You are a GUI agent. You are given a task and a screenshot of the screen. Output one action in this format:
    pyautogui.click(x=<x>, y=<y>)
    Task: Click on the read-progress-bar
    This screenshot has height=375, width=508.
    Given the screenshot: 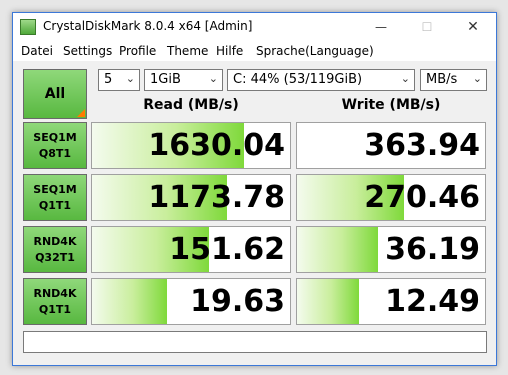 What is the action you would take?
    pyautogui.click(x=130, y=301)
    